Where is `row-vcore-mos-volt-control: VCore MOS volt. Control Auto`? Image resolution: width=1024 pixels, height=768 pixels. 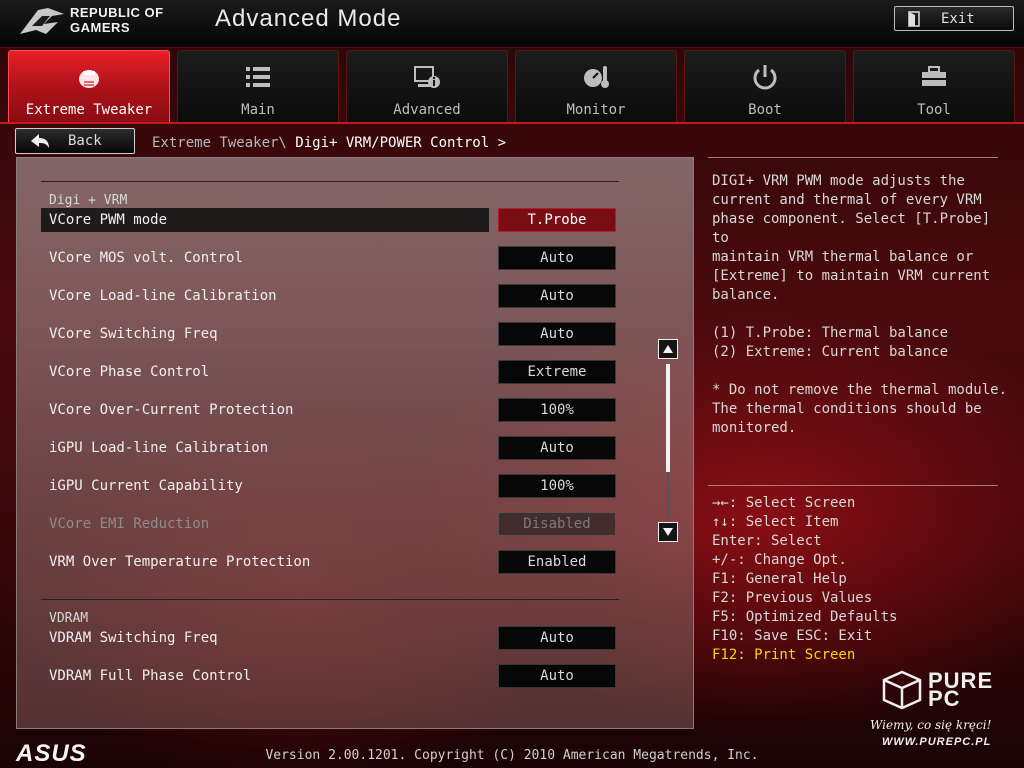
row-vcore-mos-volt-control: VCore MOS volt. Control Auto is located at coordinates (331, 258).